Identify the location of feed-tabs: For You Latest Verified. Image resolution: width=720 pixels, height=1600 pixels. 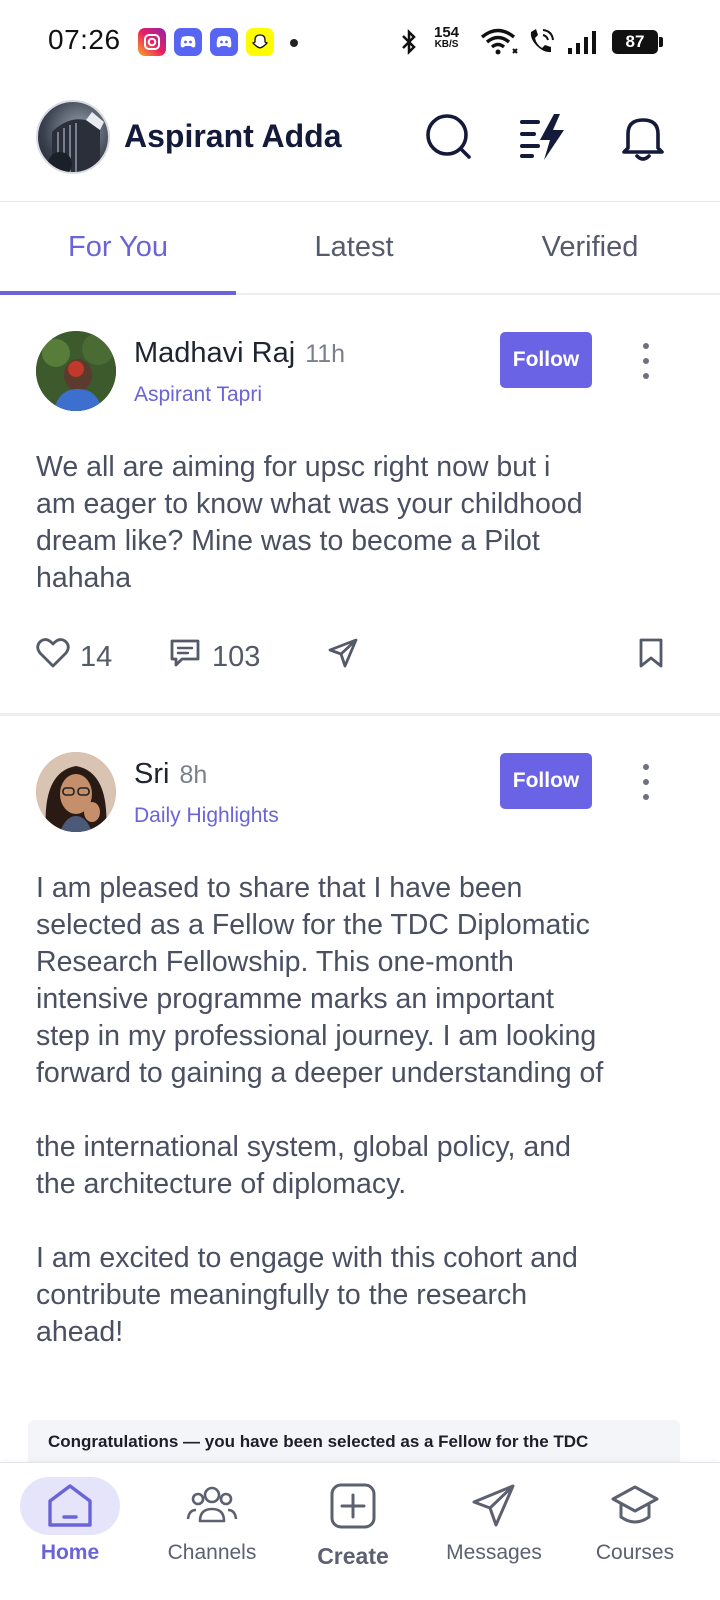
(360, 249).